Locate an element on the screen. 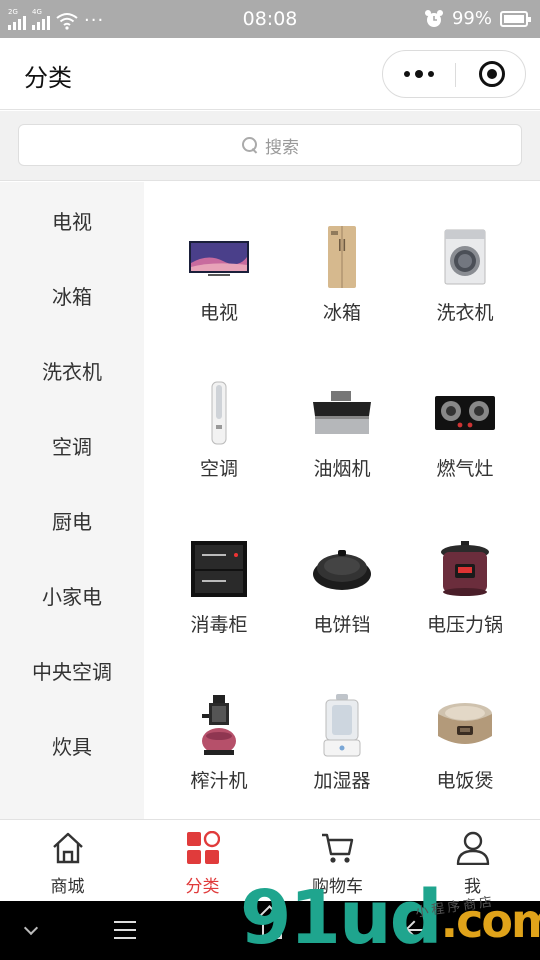  grid-item-label: 电视 is located at coordinates (218, 313).